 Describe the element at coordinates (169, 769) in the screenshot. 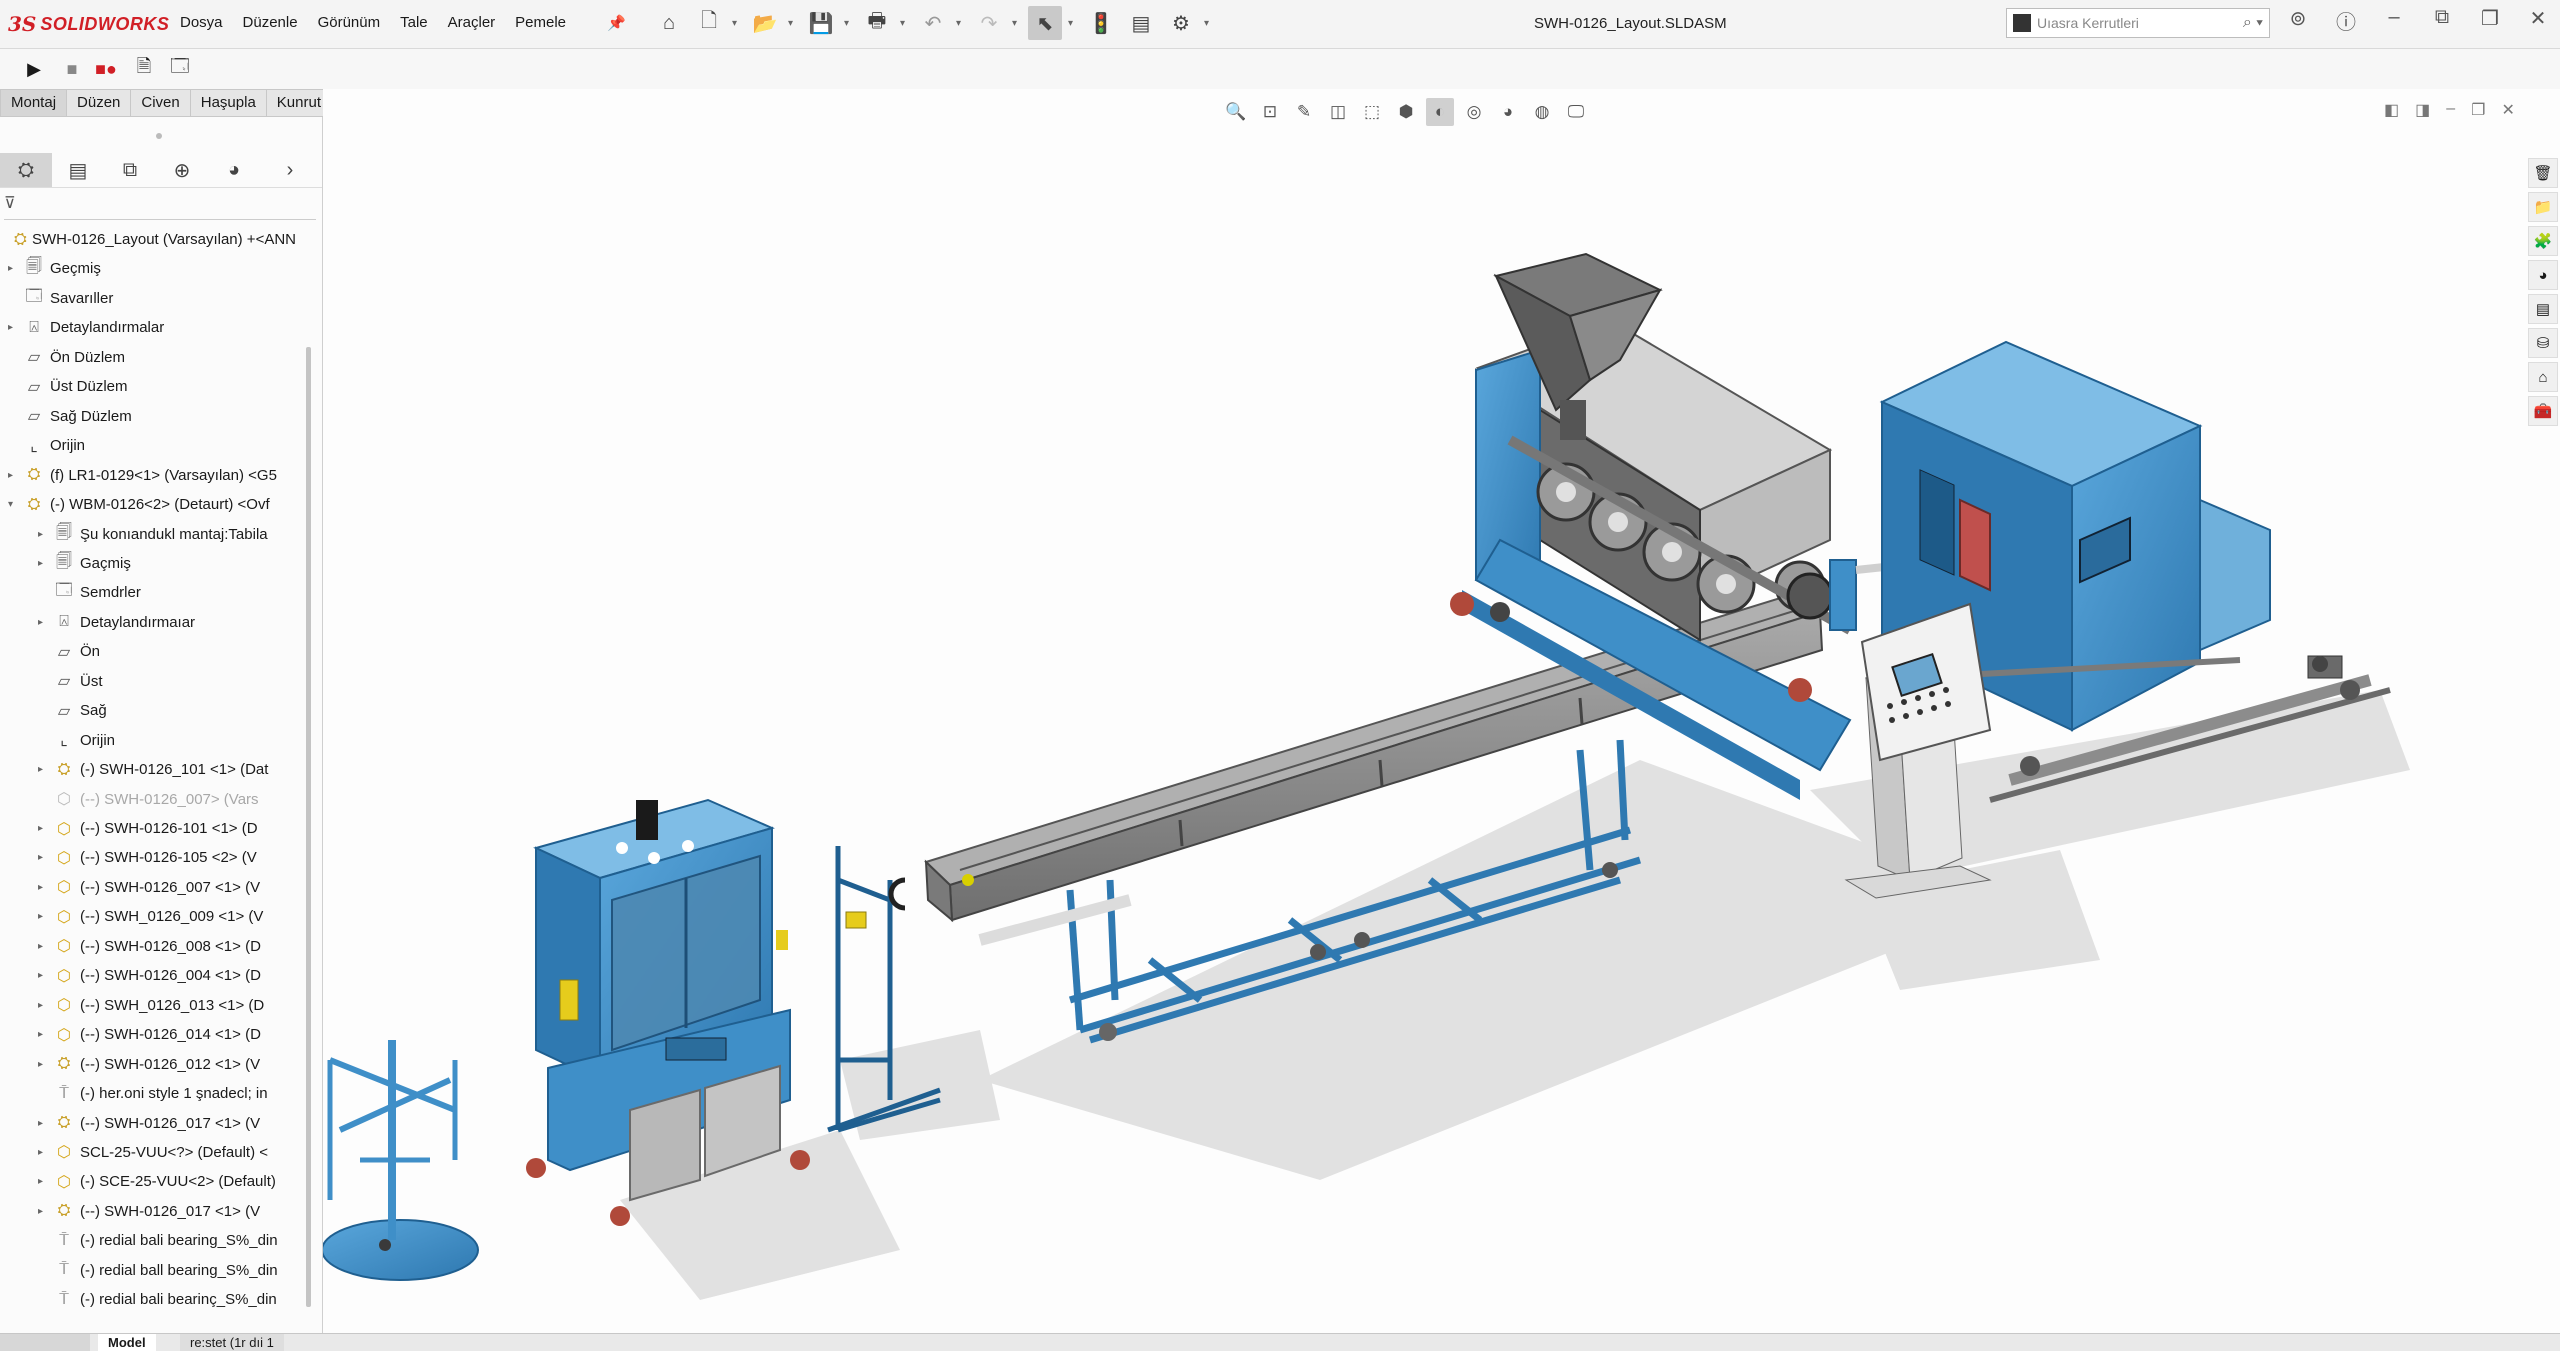

I see `tree-row: ▸ ⛭ (-) SWH-0126_101 <1> (Dat` at that location.